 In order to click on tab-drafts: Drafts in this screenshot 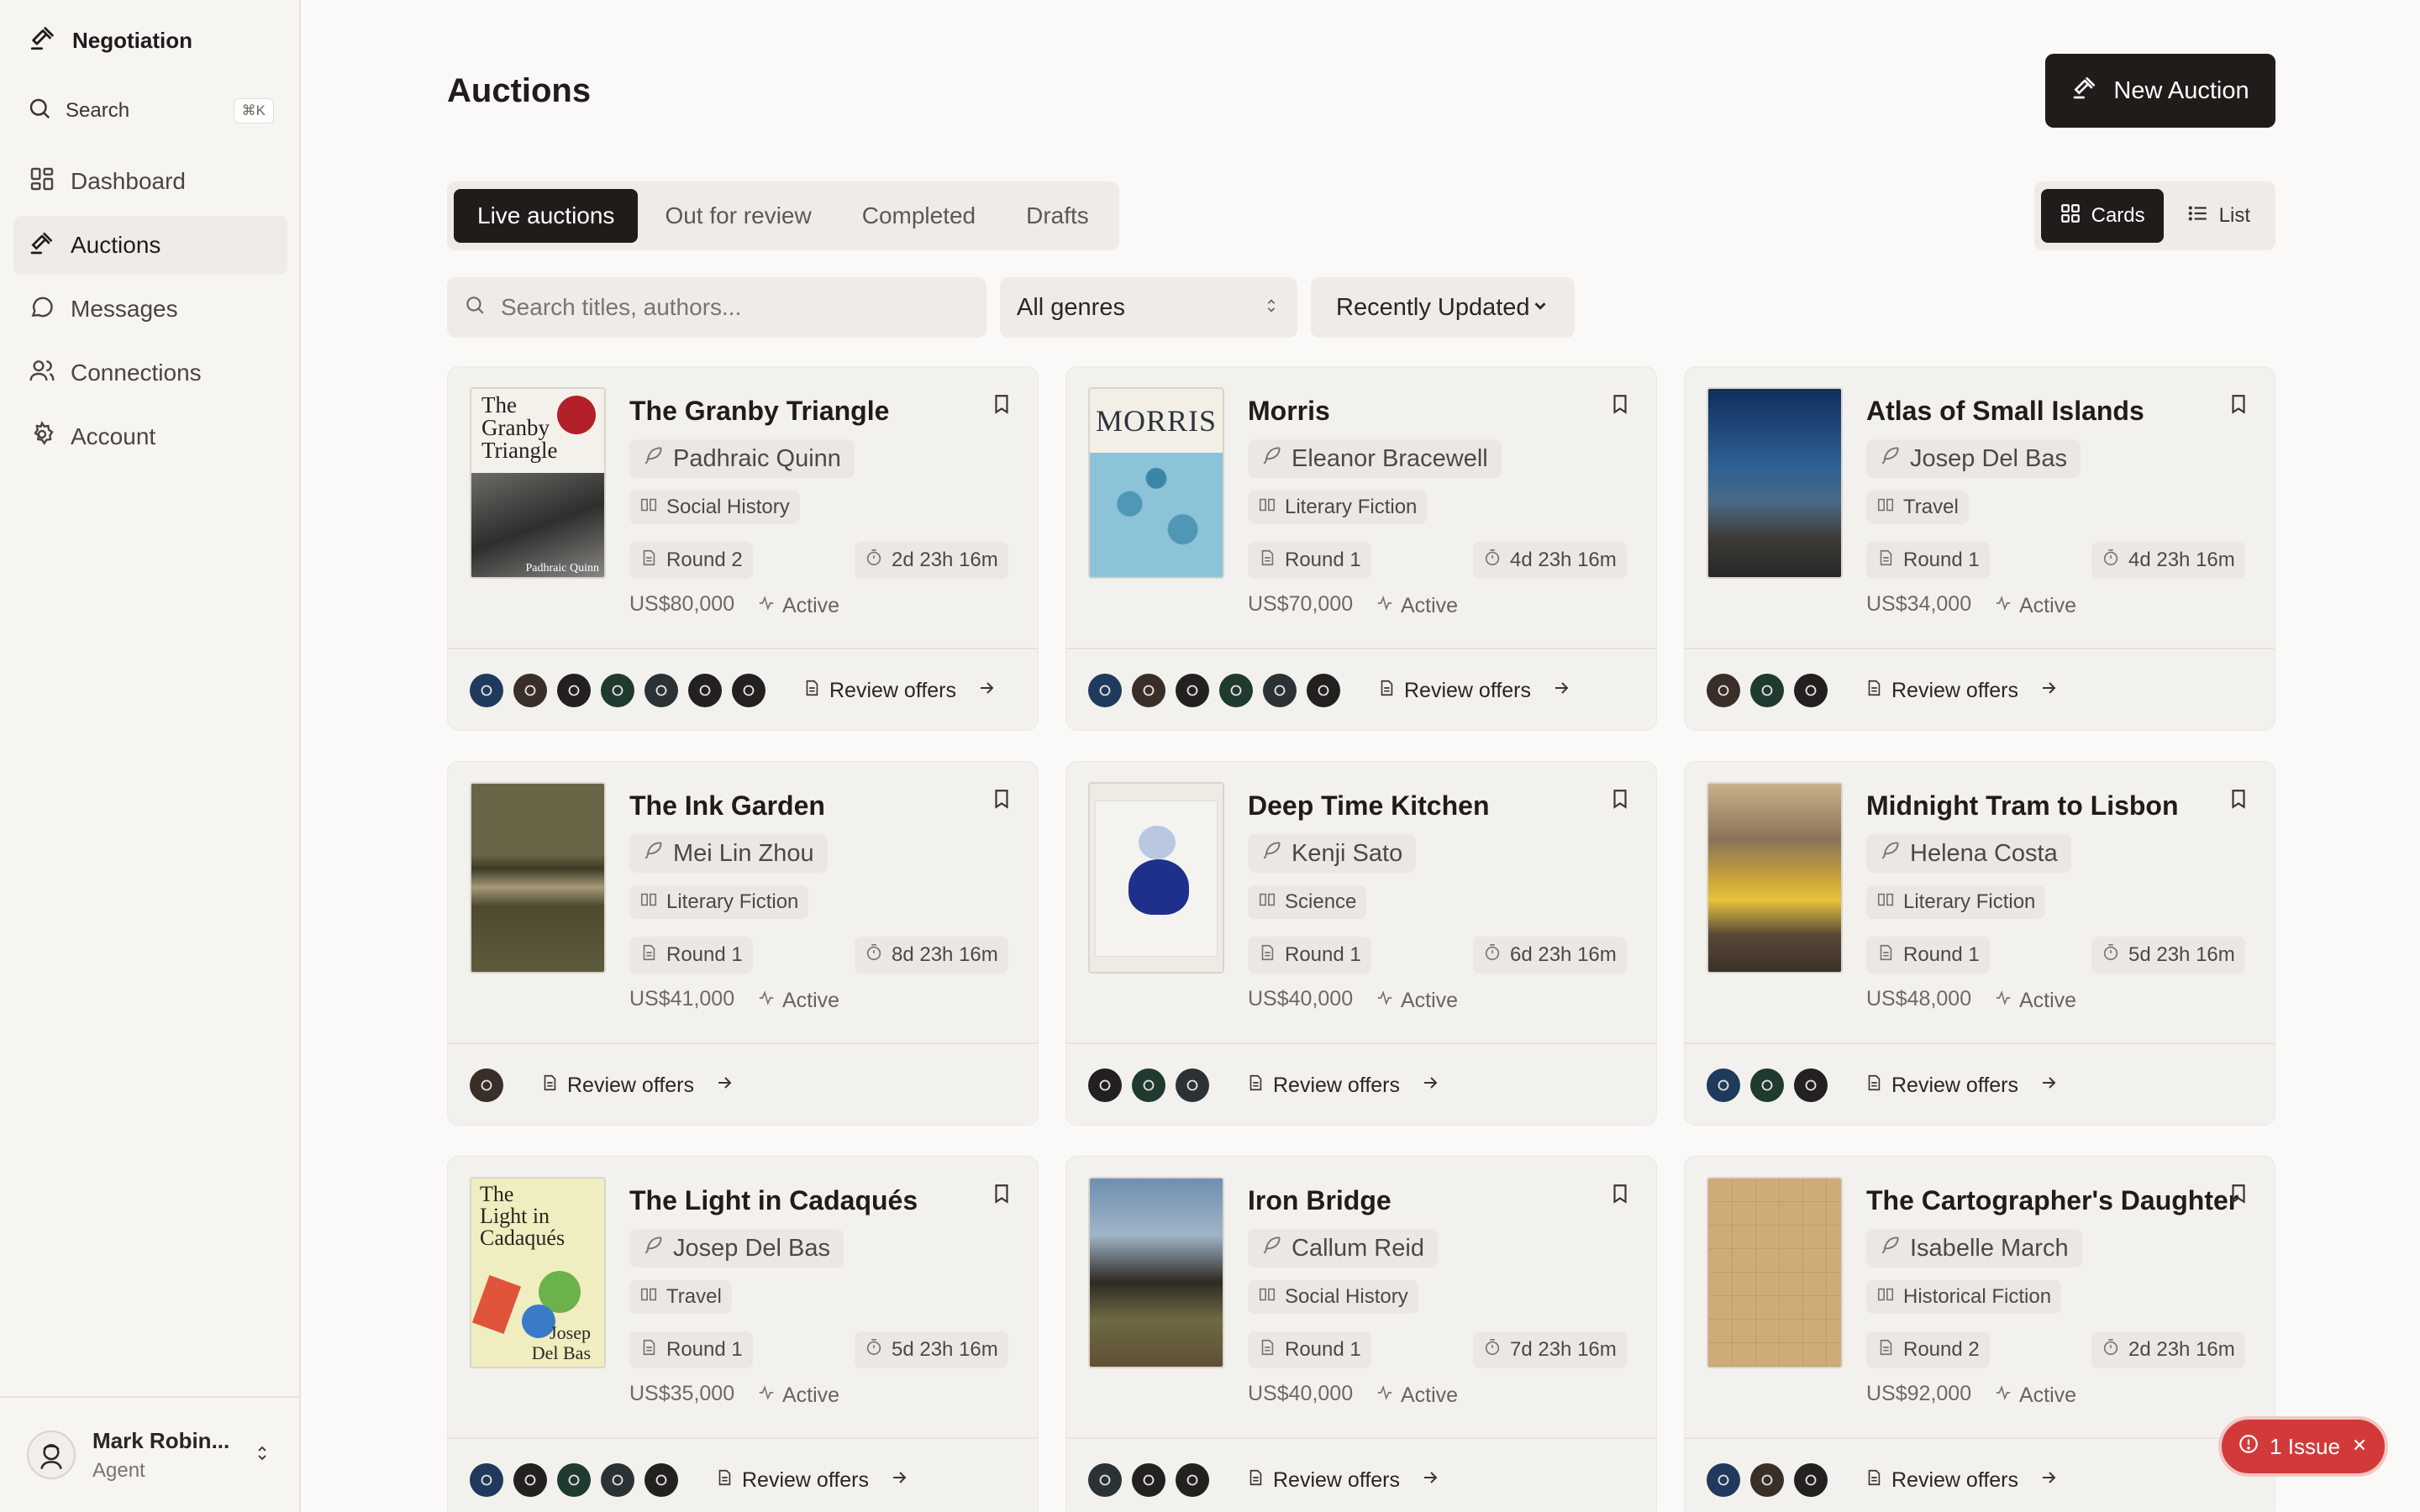, I will do `click(1057, 216)`.